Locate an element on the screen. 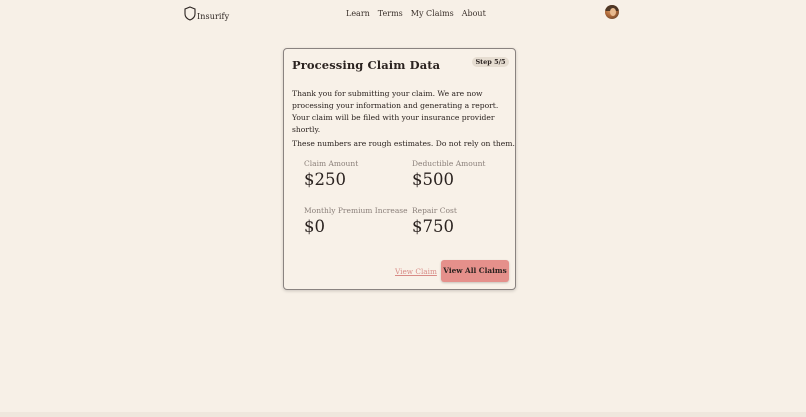 The image size is (806, 417). stat-label: Claim Amount is located at coordinates (331, 163).